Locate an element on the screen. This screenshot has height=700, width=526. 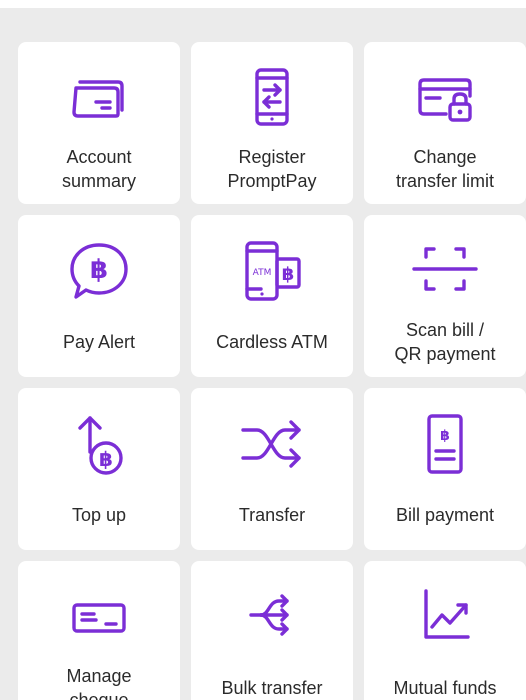
baht-chat-icon: ฿ is located at coordinates (99, 271).